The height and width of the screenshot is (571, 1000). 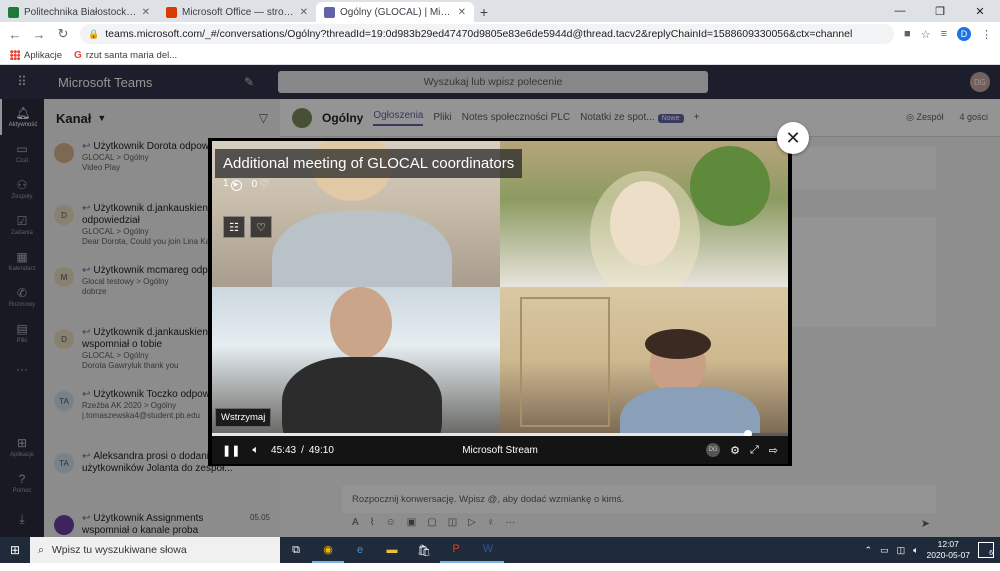 I want to click on minimize-button: —, so click(x=900, y=11).